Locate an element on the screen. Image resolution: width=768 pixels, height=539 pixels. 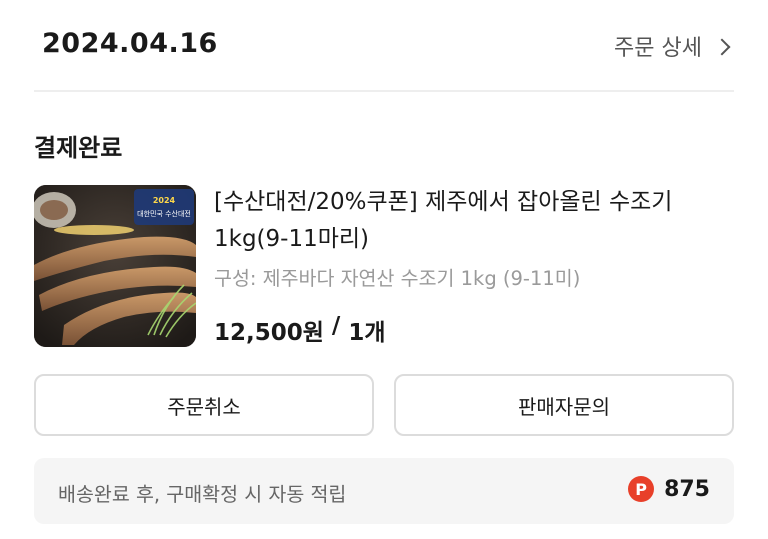
product-title: [수산대전/20%쿠폰] 제주에서 잡아올린 수조기 1kg(9-11마리) is located at coordinates (474, 221).